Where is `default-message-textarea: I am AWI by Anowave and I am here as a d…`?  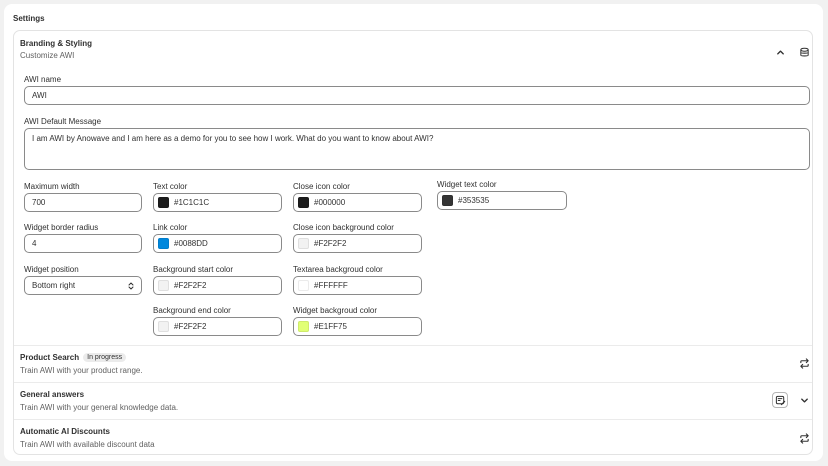 default-message-textarea: I am AWI by Anowave and I am here as a d… is located at coordinates (417, 149).